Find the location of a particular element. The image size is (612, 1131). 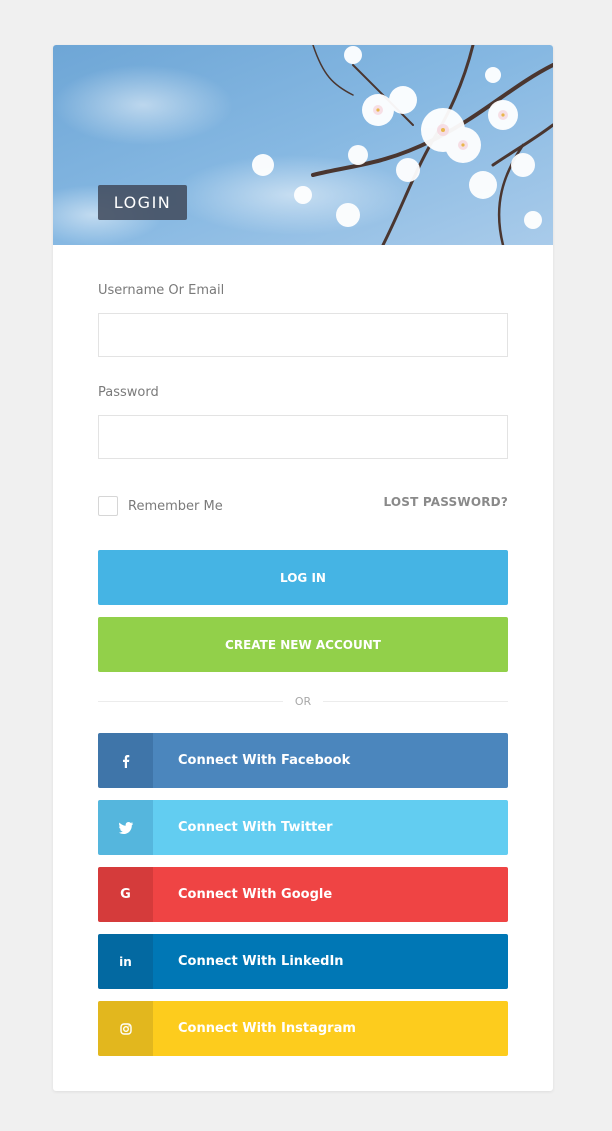

or-divider: OR is located at coordinates (303, 701).